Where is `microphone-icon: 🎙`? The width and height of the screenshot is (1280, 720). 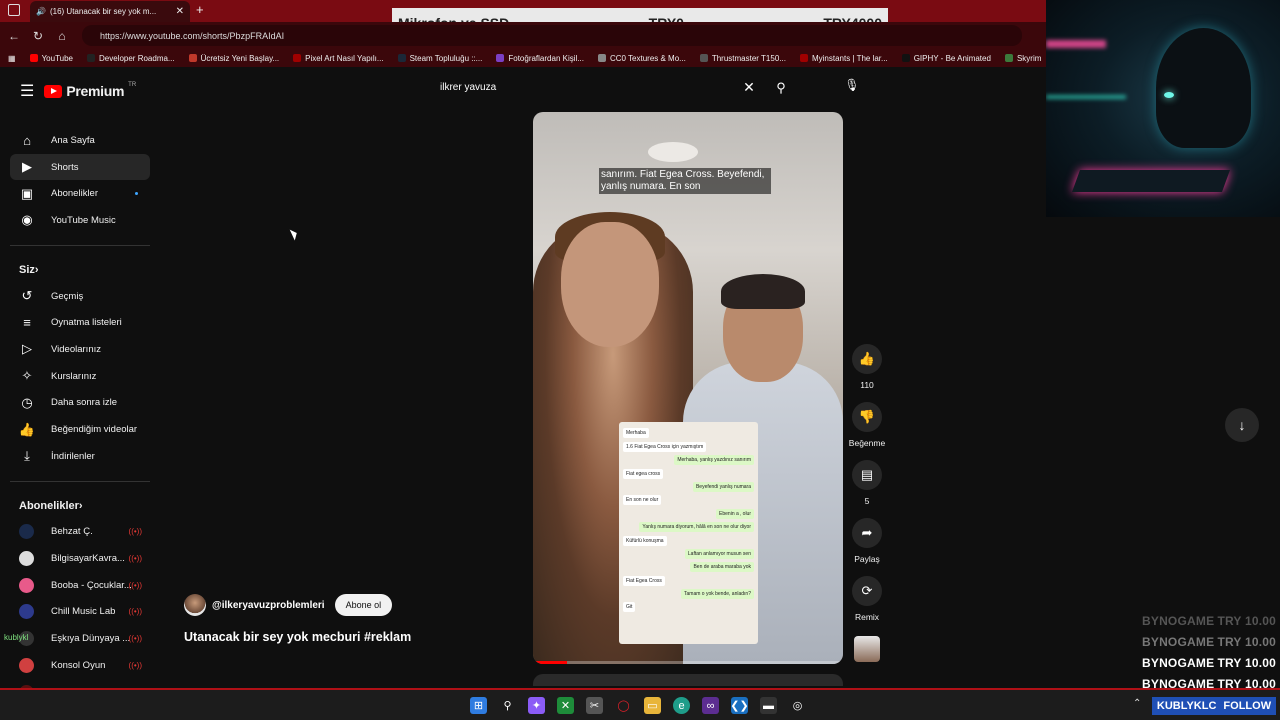
microphone-icon: 🎙 is located at coordinates (852, 88).